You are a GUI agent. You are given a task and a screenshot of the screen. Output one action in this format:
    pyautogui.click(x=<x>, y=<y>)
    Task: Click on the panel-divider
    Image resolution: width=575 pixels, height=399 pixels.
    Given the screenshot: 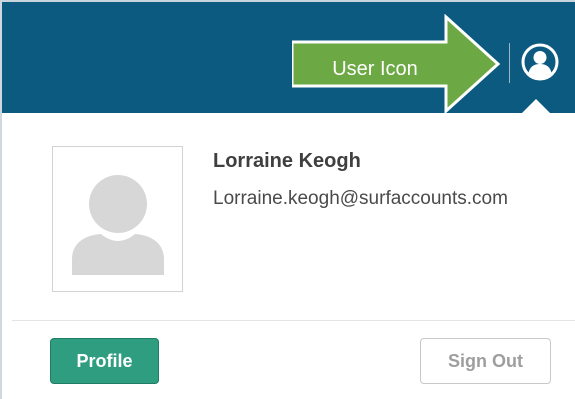 What is the action you would take?
    pyautogui.click(x=293, y=320)
    